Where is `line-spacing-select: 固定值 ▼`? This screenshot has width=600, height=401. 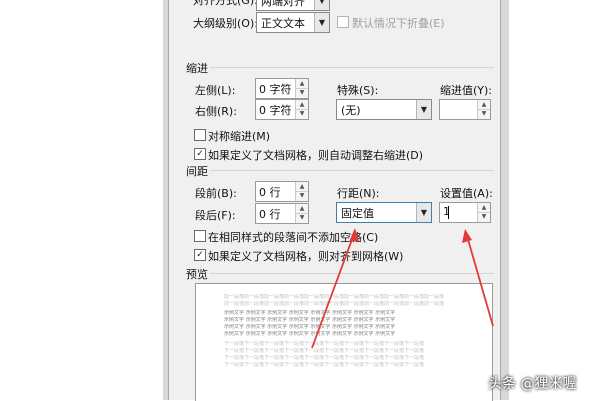 line-spacing-select: 固定值 ▼ is located at coordinates (384, 212).